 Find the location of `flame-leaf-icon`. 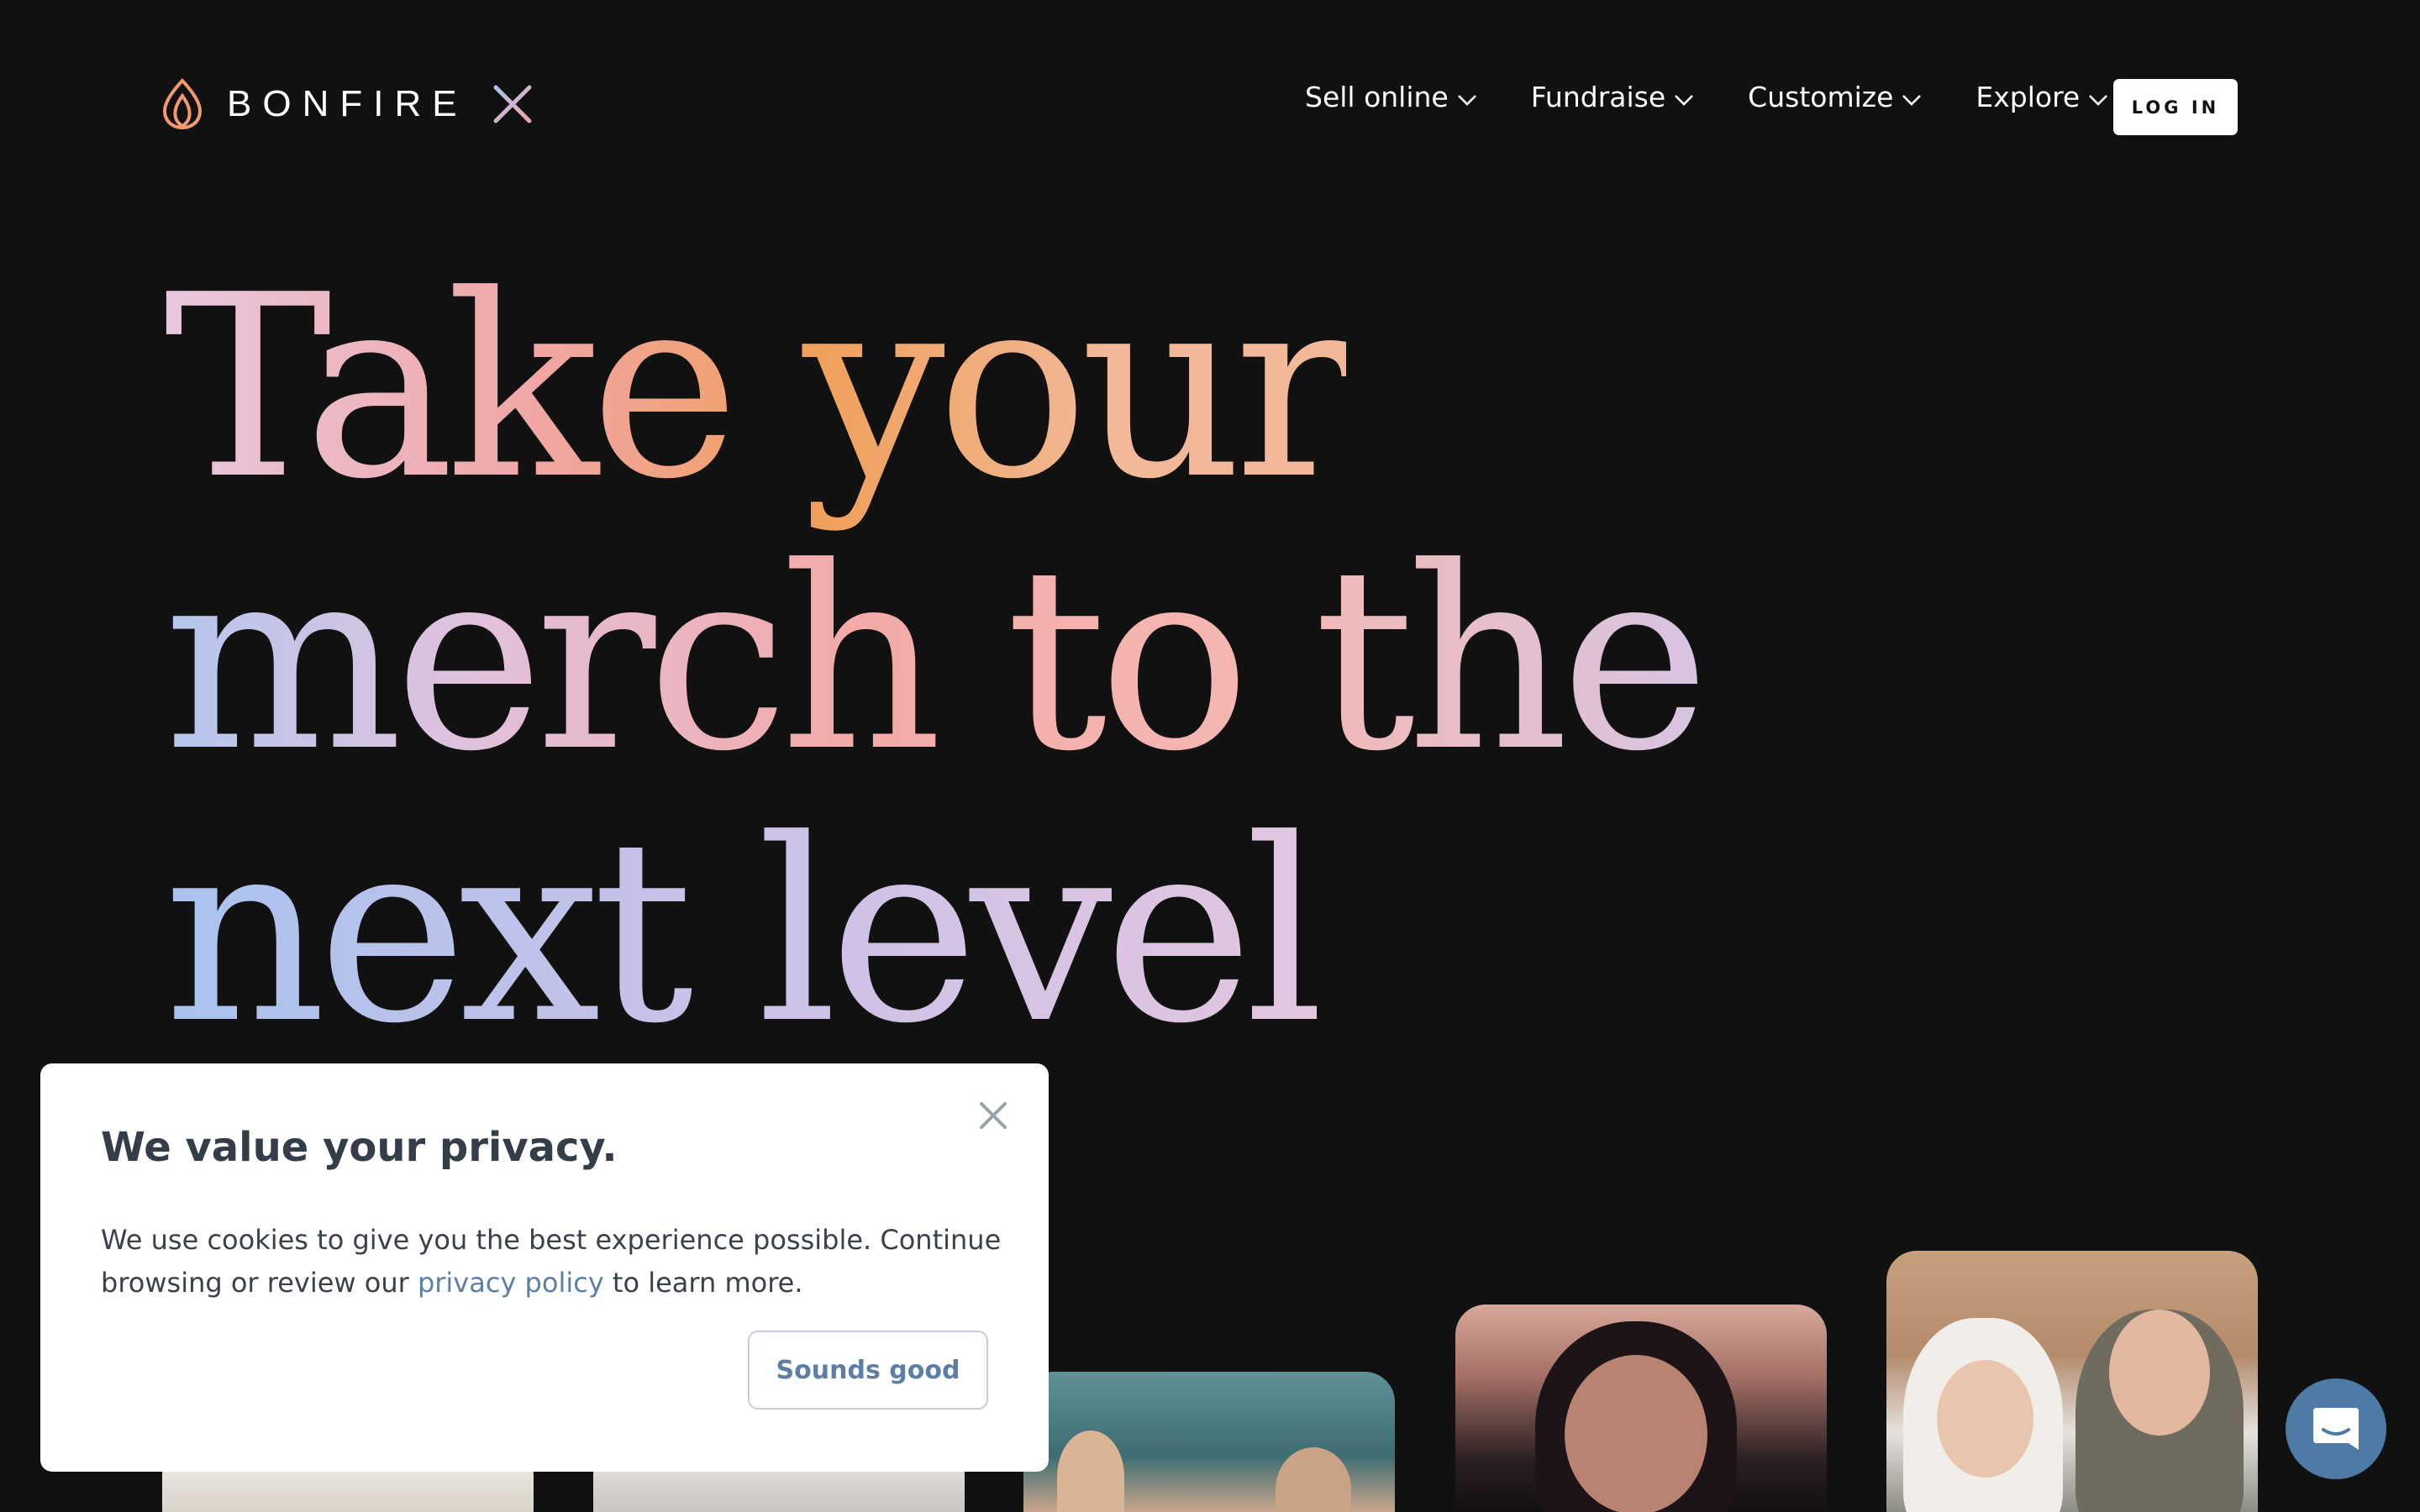

flame-leaf-icon is located at coordinates (182, 104).